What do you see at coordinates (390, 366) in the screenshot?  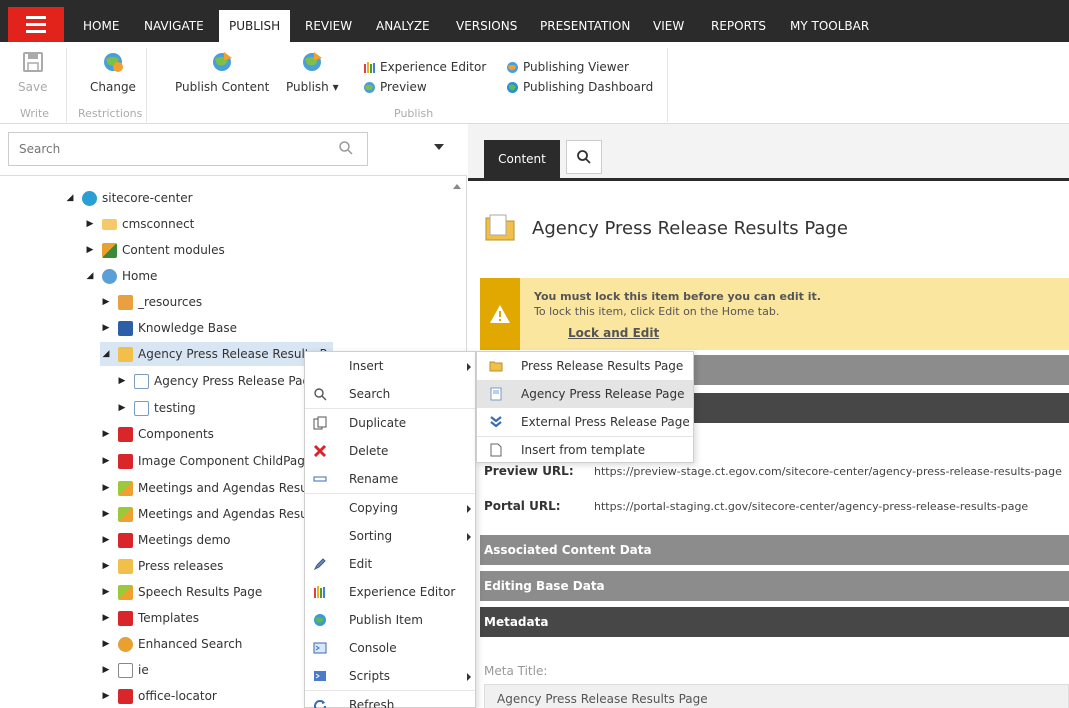 I see `menu-item-insert: Insert` at bounding box center [390, 366].